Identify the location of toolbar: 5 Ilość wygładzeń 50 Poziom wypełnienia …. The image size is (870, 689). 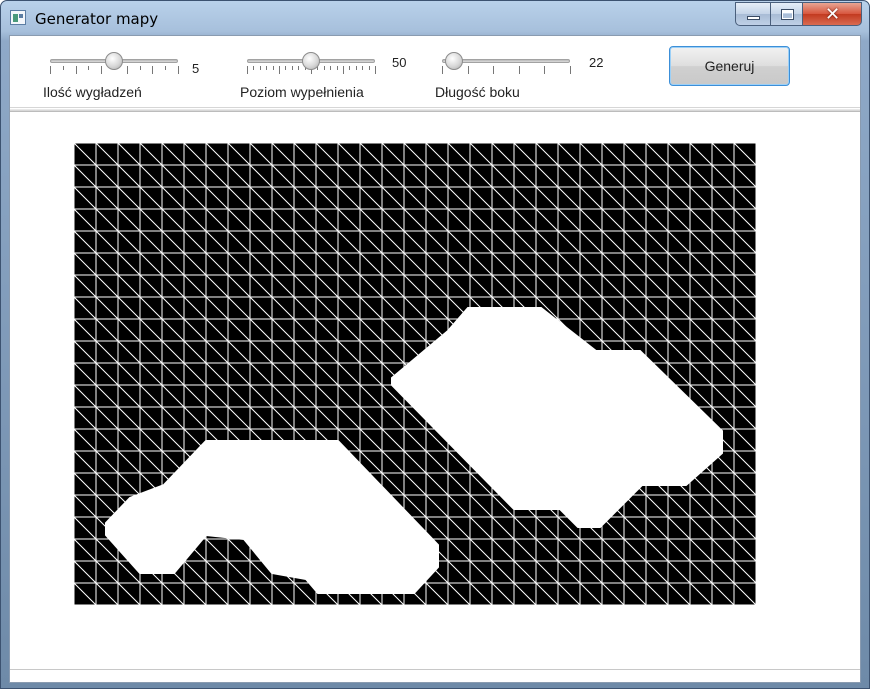
(435, 72).